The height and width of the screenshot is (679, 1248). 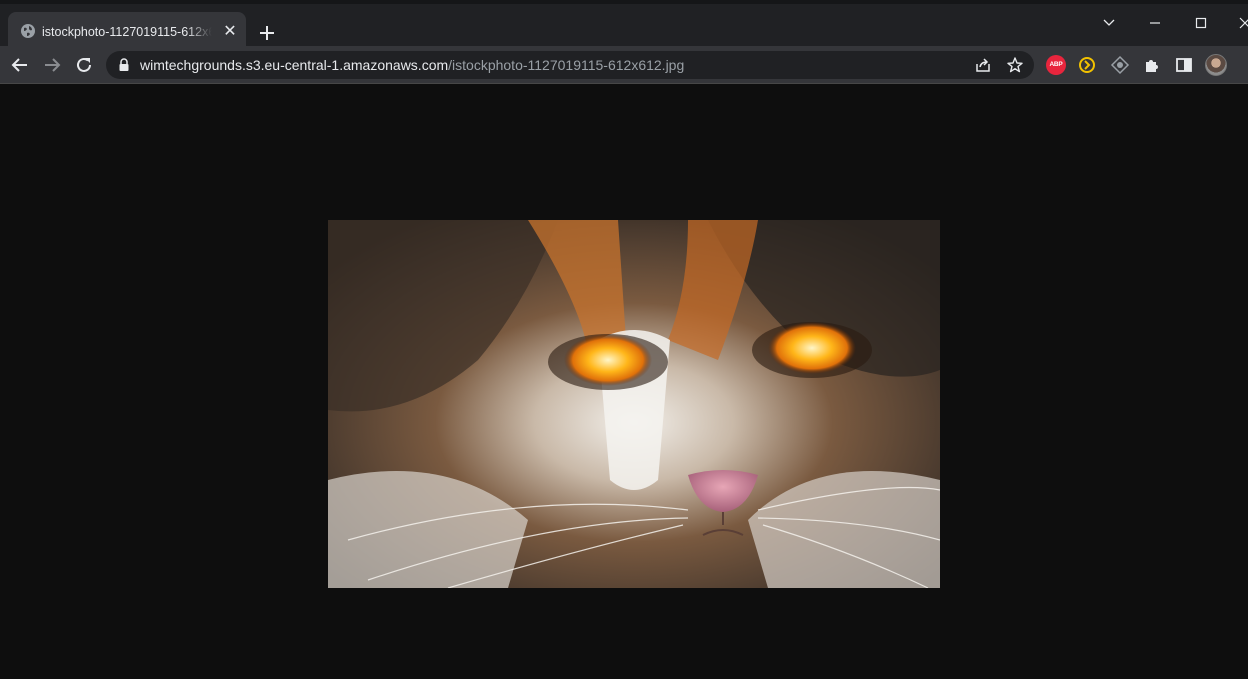 I want to click on plus-icon, so click(x=267, y=33).